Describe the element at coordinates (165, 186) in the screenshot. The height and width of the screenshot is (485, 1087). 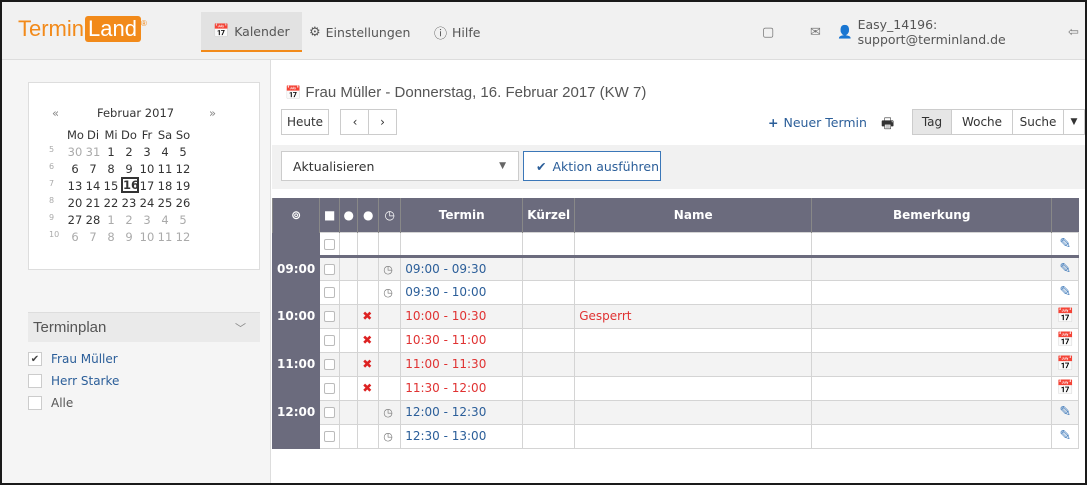
I see `calendar-day: 18` at that location.